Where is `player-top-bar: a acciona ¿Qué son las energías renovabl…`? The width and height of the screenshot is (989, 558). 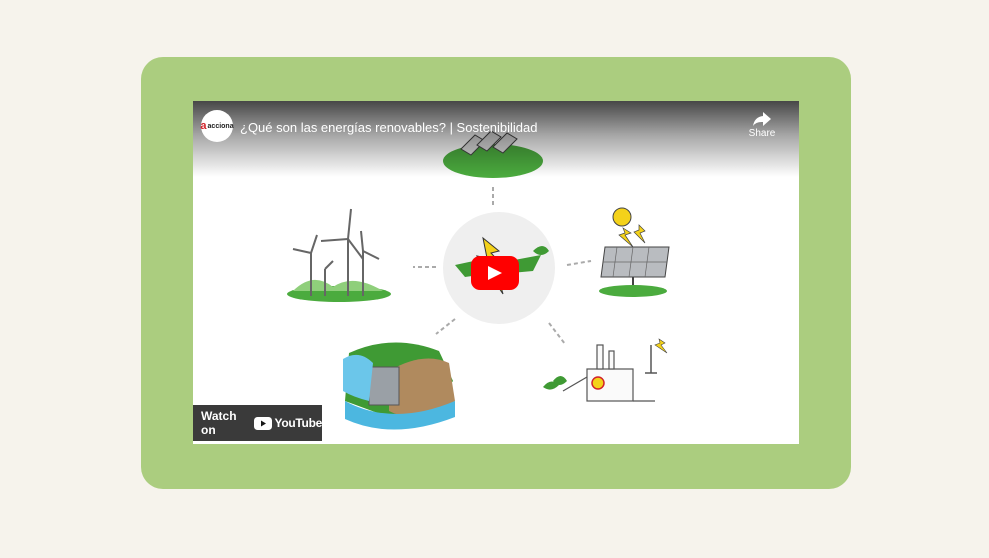
player-top-bar: a acciona ¿Qué son las energías renovabl… is located at coordinates (496, 139).